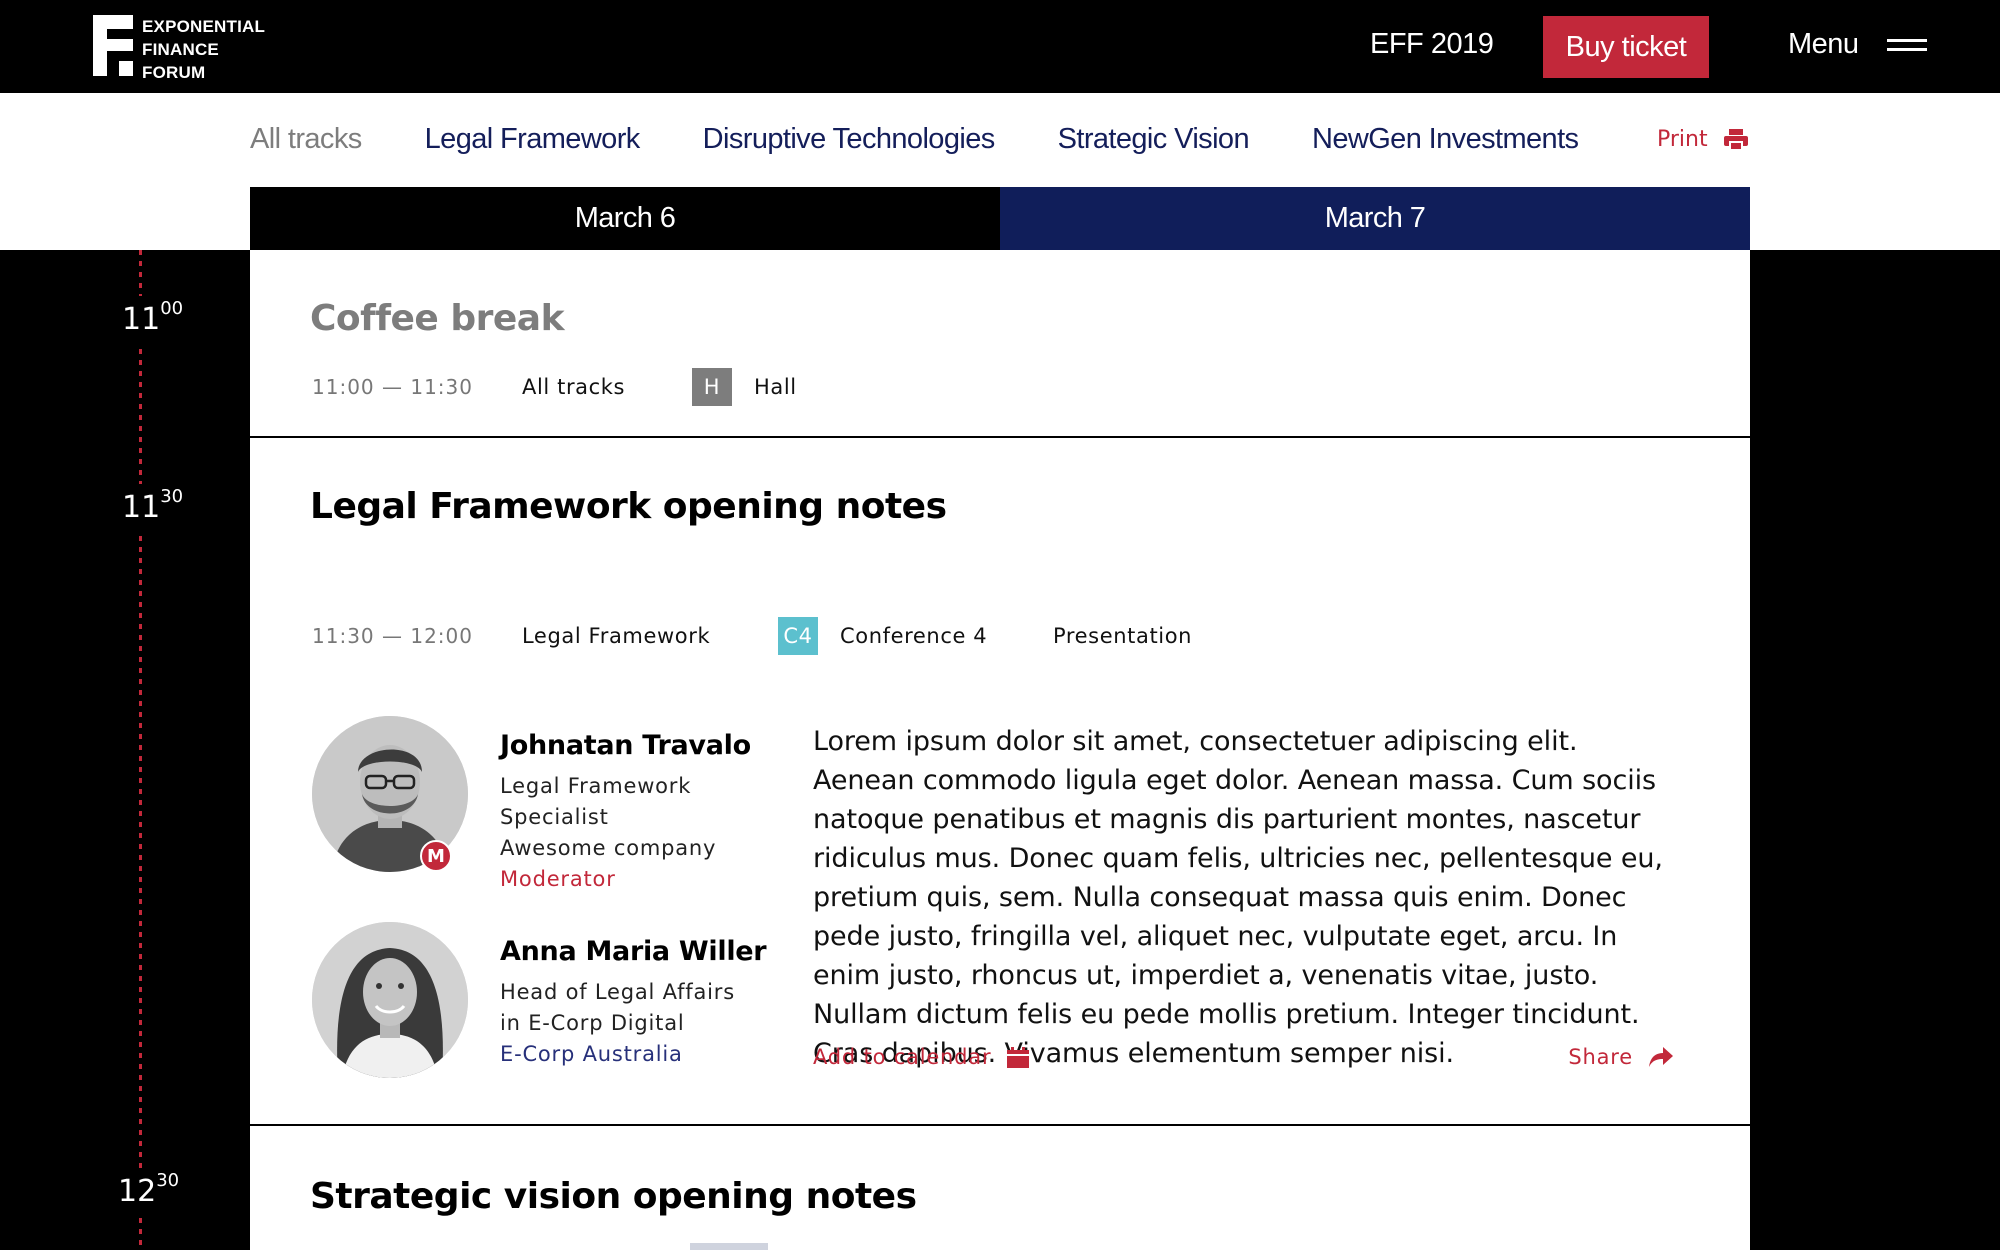 The image size is (2000, 1250). What do you see at coordinates (1445, 139) in the screenshot?
I see `track-tab-newgen-investments: NewGen Investments` at bounding box center [1445, 139].